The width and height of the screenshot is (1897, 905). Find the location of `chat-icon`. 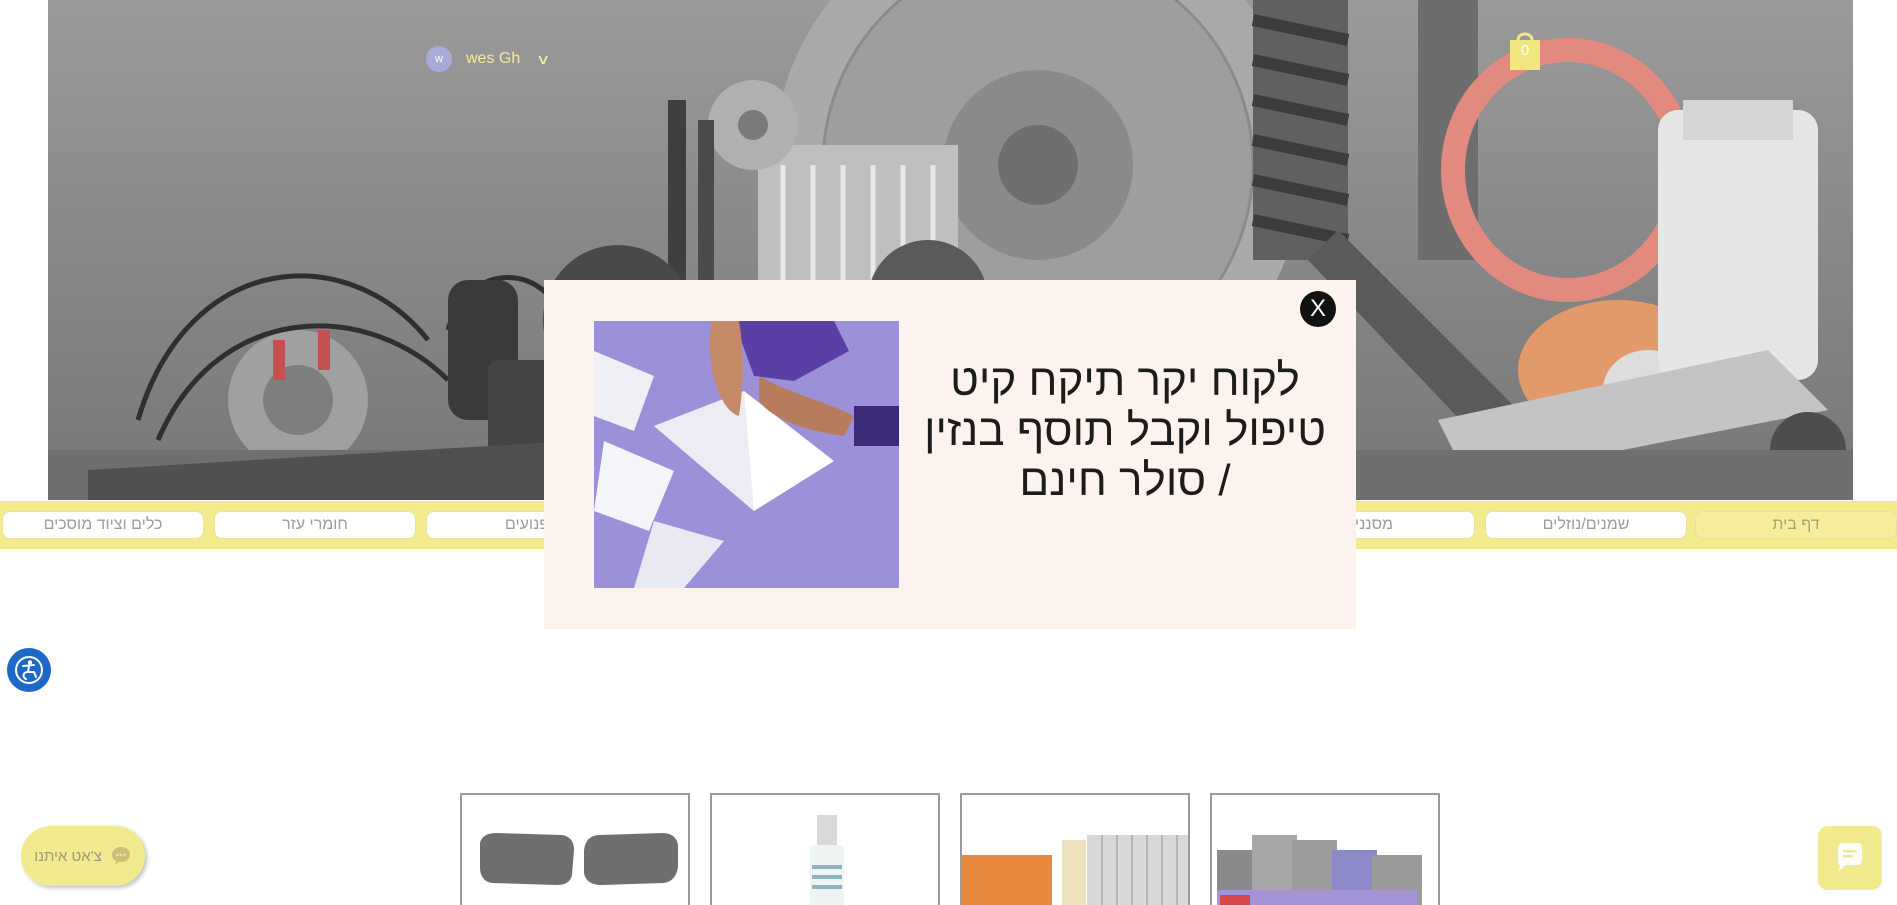

chat-icon is located at coordinates (1850, 857).